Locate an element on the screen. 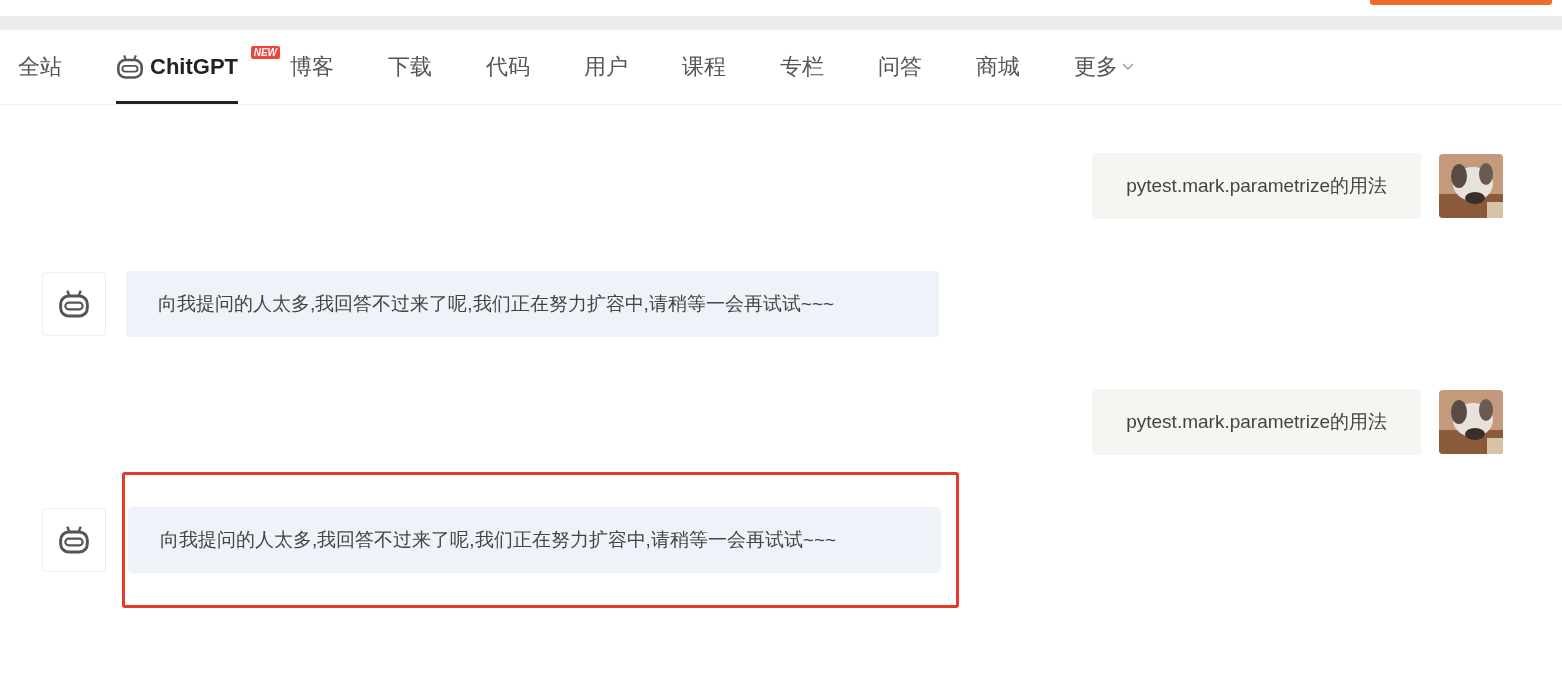 Image resolution: width=1562 pixels, height=700 pixels. nav-tab: 博客 is located at coordinates (312, 68).